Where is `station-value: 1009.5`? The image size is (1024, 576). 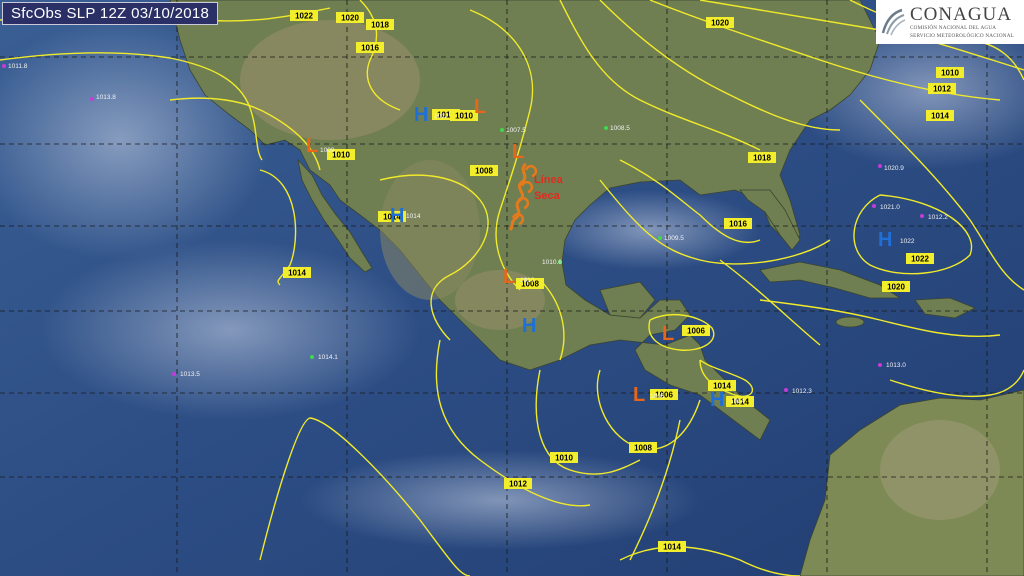
station-value: 1009.5 is located at coordinates (674, 238).